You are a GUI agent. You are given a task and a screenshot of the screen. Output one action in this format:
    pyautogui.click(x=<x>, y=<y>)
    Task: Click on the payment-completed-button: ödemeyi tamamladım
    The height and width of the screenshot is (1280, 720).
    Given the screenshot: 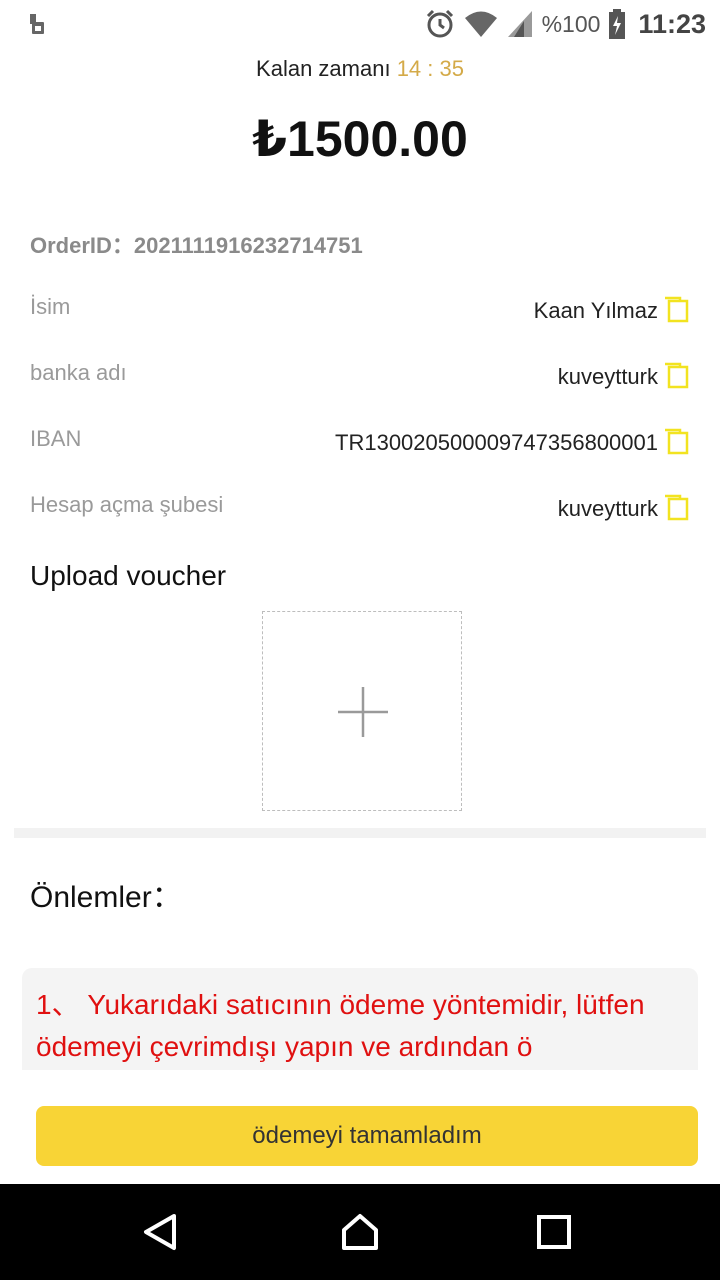 What is the action you would take?
    pyautogui.click(x=367, y=1136)
    